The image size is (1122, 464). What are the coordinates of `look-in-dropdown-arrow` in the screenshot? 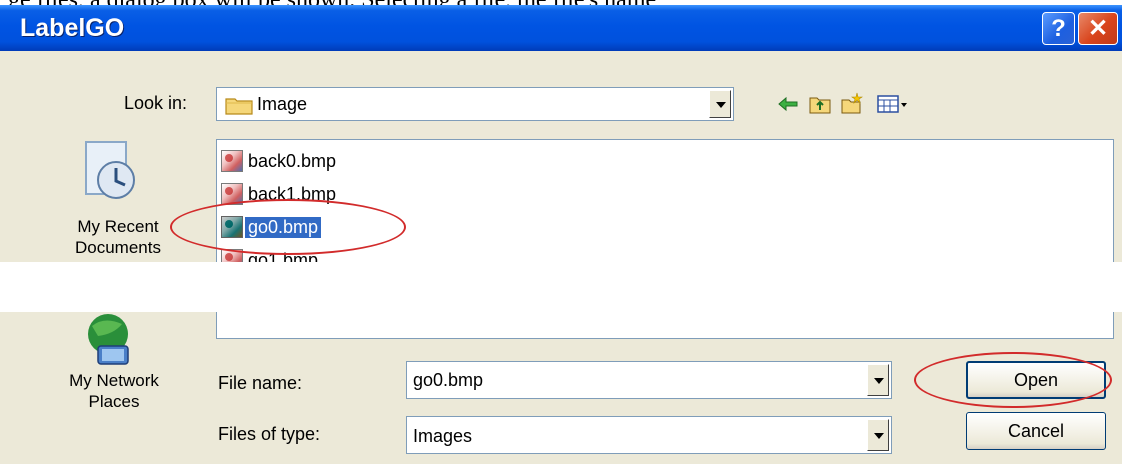 It's located at (720, 104).